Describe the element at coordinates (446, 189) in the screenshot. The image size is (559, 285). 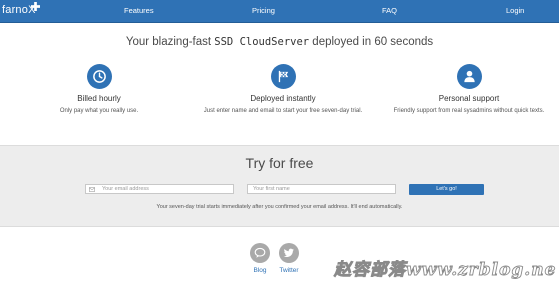
I see `lets-go-button: Let's go!` at that location.